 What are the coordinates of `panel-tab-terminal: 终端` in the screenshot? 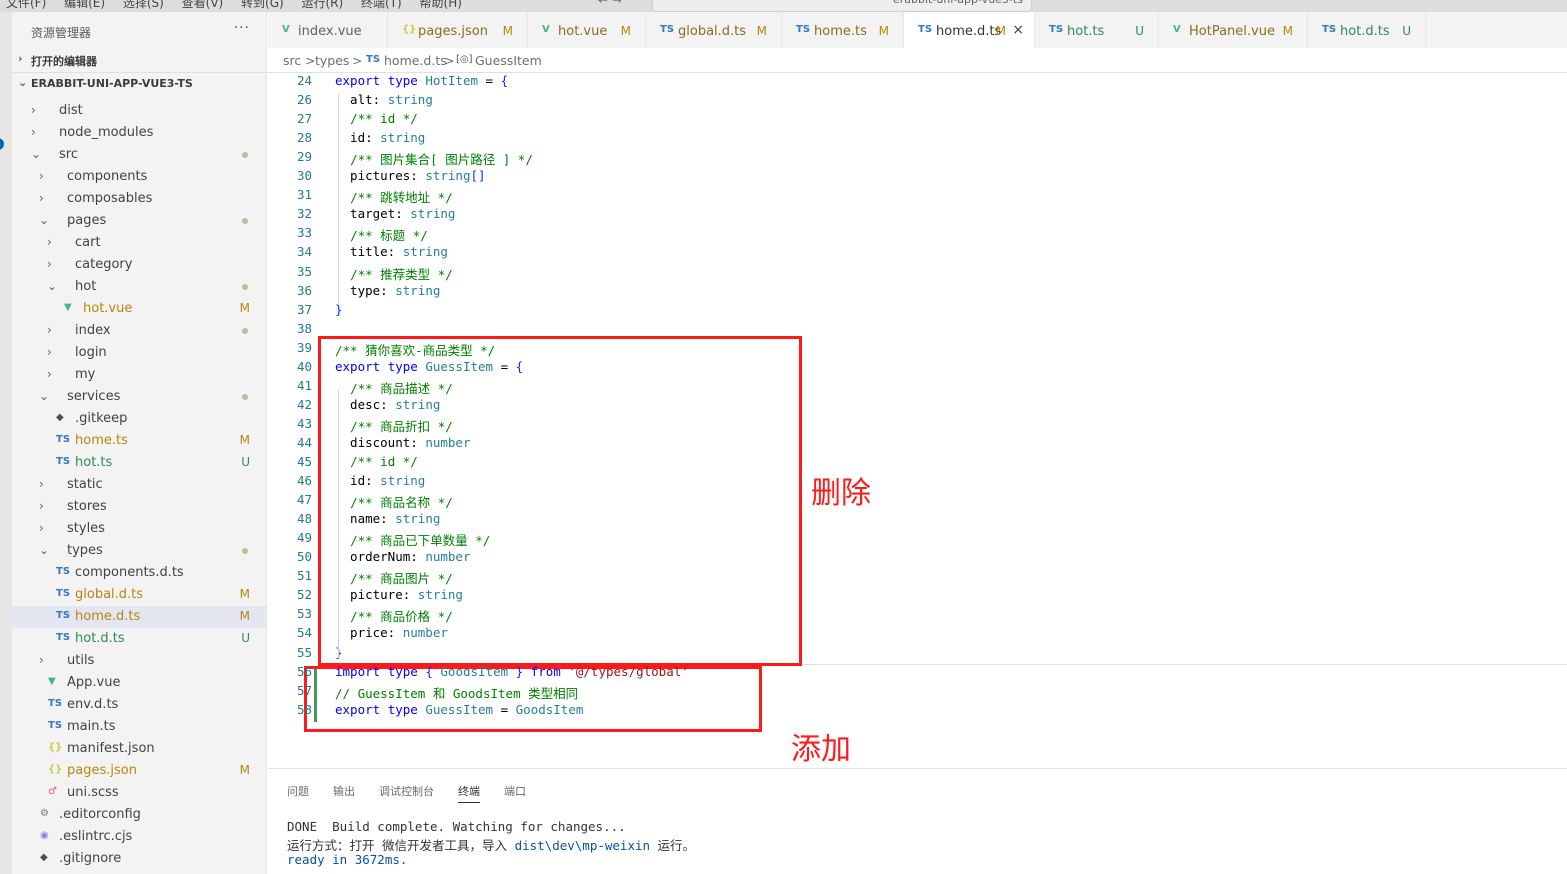 It's located at (469, 793).